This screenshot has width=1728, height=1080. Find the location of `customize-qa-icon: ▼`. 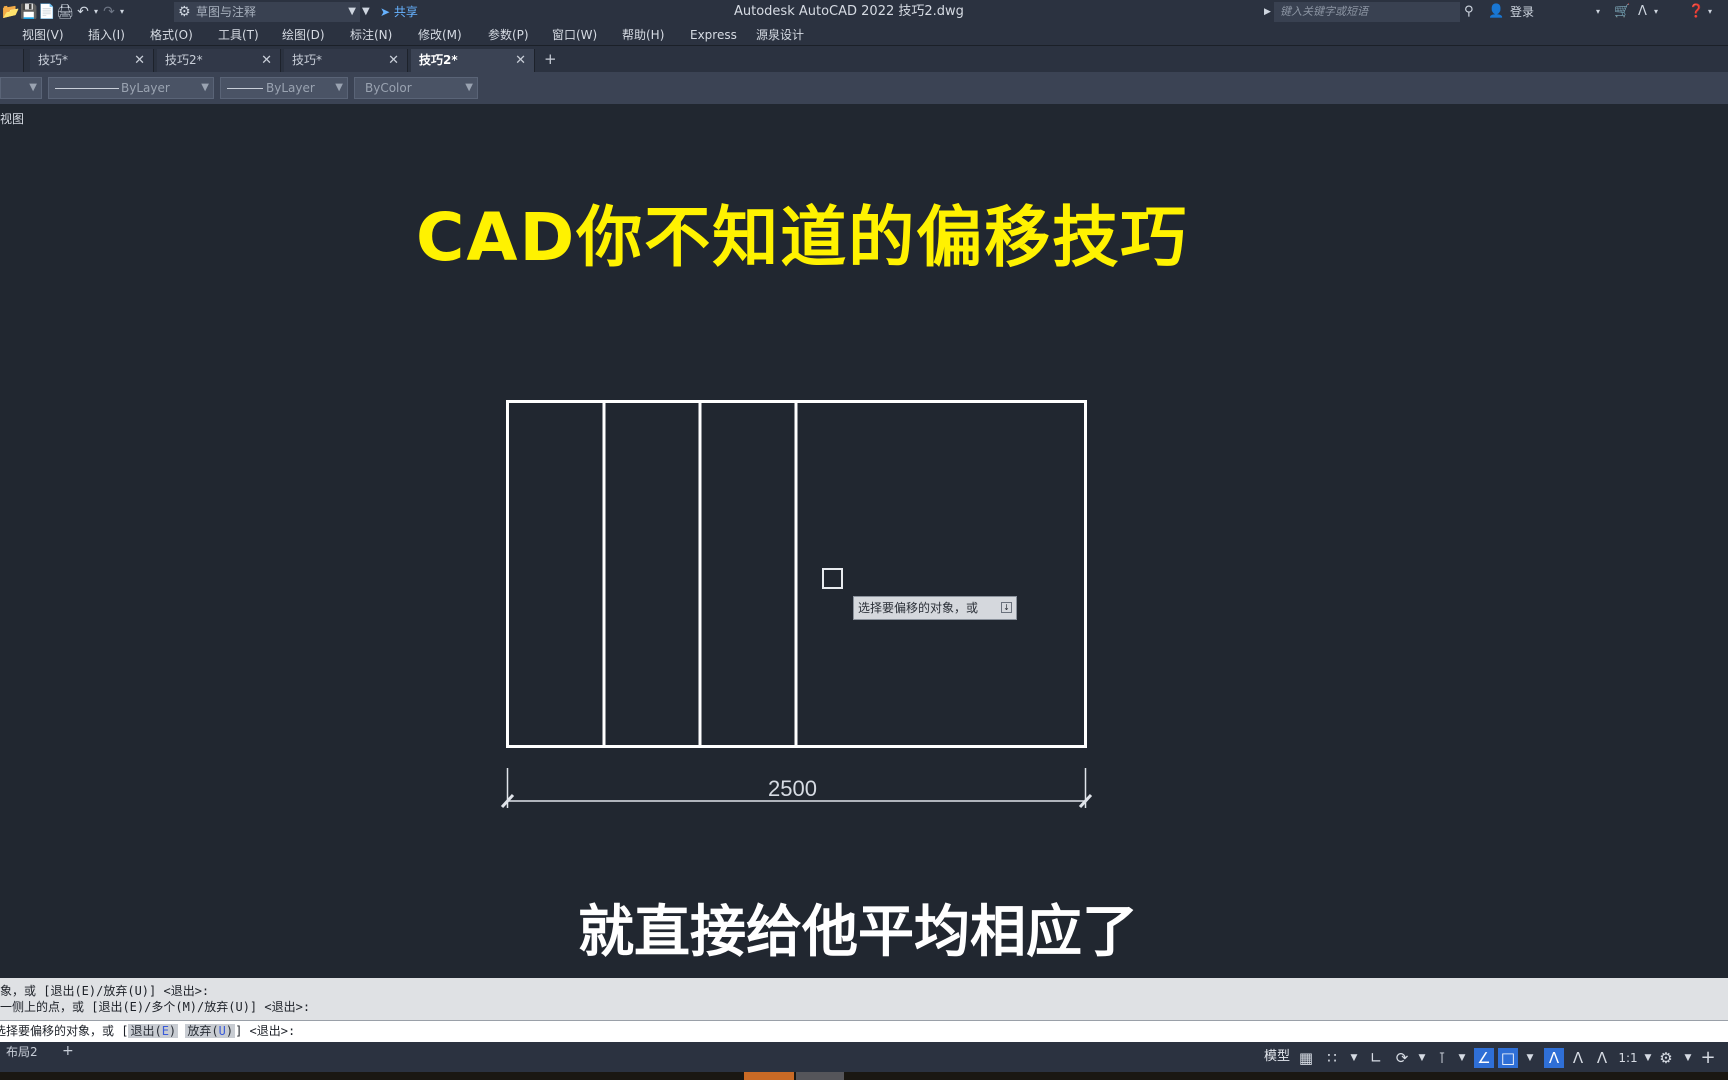

customize-qa-icon: ▼ is located at coordinates (366, 12).